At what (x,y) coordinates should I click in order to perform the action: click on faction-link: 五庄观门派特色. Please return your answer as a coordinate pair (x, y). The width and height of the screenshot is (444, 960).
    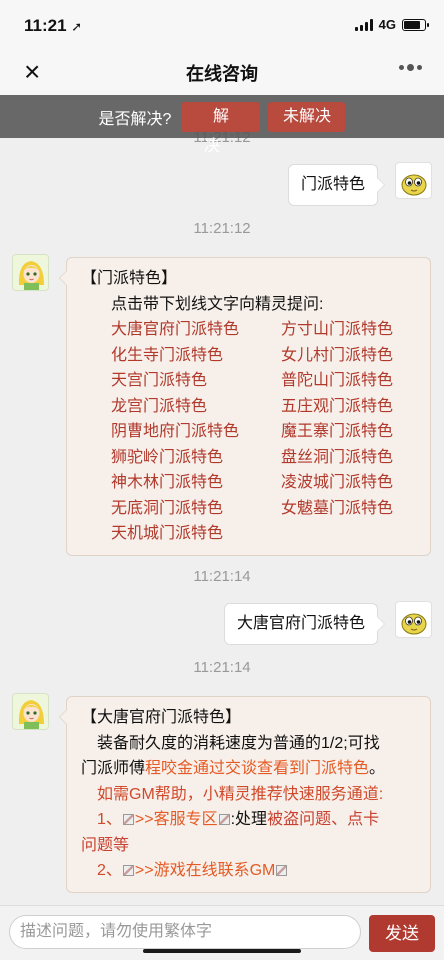
    Looking at the image, I should click on (356, 407).